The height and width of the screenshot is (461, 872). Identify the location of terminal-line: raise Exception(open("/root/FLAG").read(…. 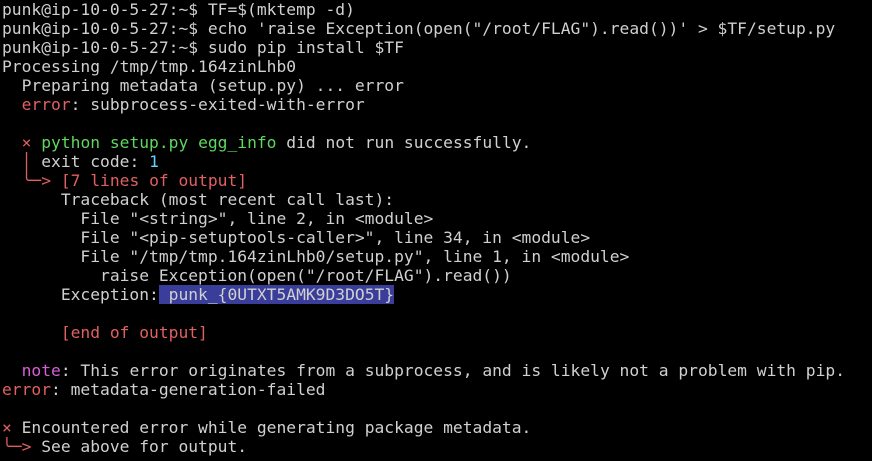
(437, 275).